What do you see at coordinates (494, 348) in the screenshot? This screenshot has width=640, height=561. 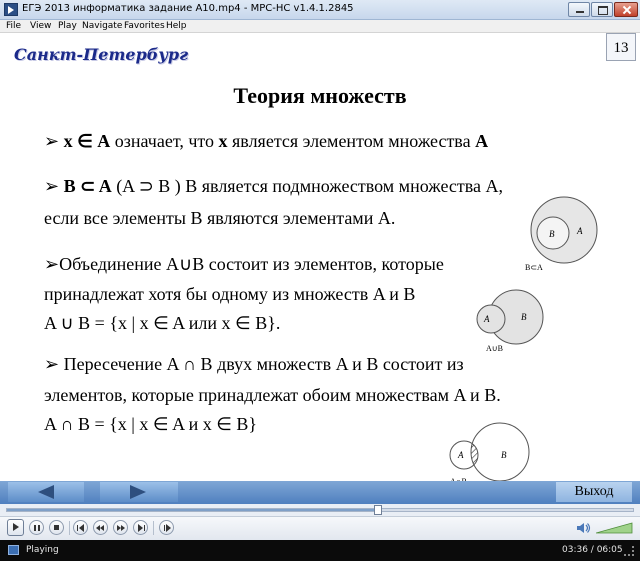 I see `union-caption: A∪B` at bounding box center [494, 348].